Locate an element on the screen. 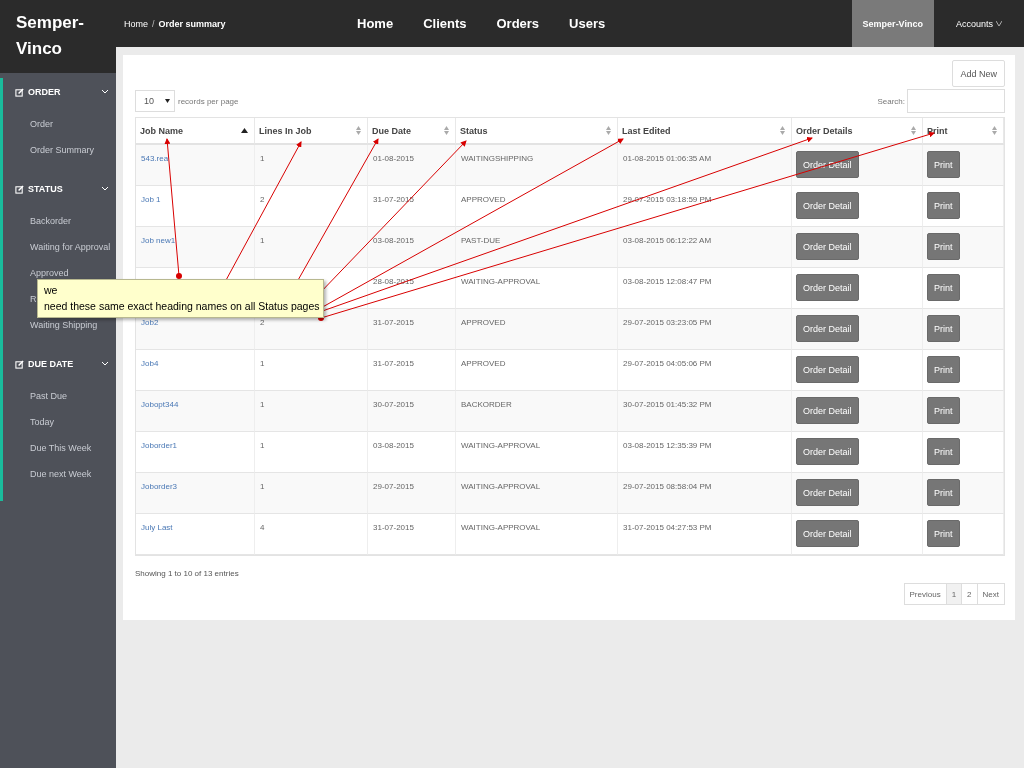  entries-info: Showing 1 to 10 of 13 entries is located at coordinates (187, 573).